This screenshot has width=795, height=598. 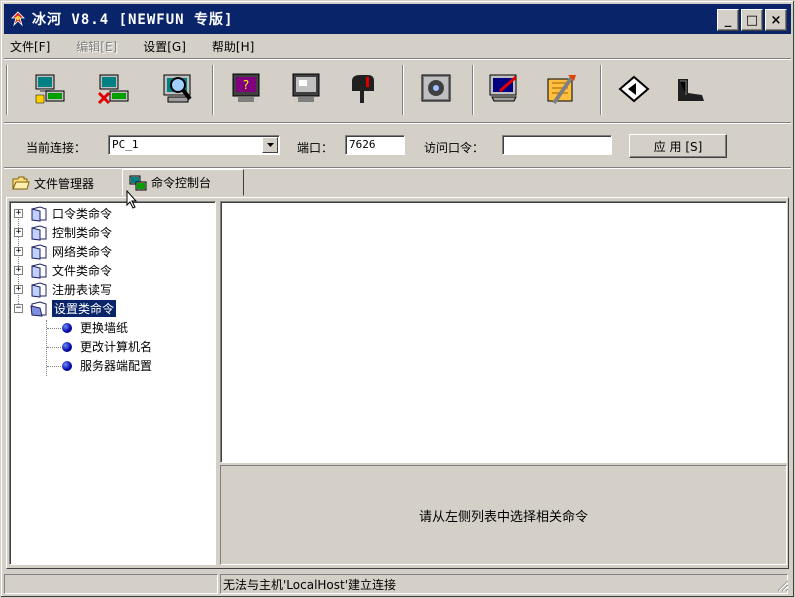 I want to click on tree-label: 口令类命令, so click(x=82, y=214).